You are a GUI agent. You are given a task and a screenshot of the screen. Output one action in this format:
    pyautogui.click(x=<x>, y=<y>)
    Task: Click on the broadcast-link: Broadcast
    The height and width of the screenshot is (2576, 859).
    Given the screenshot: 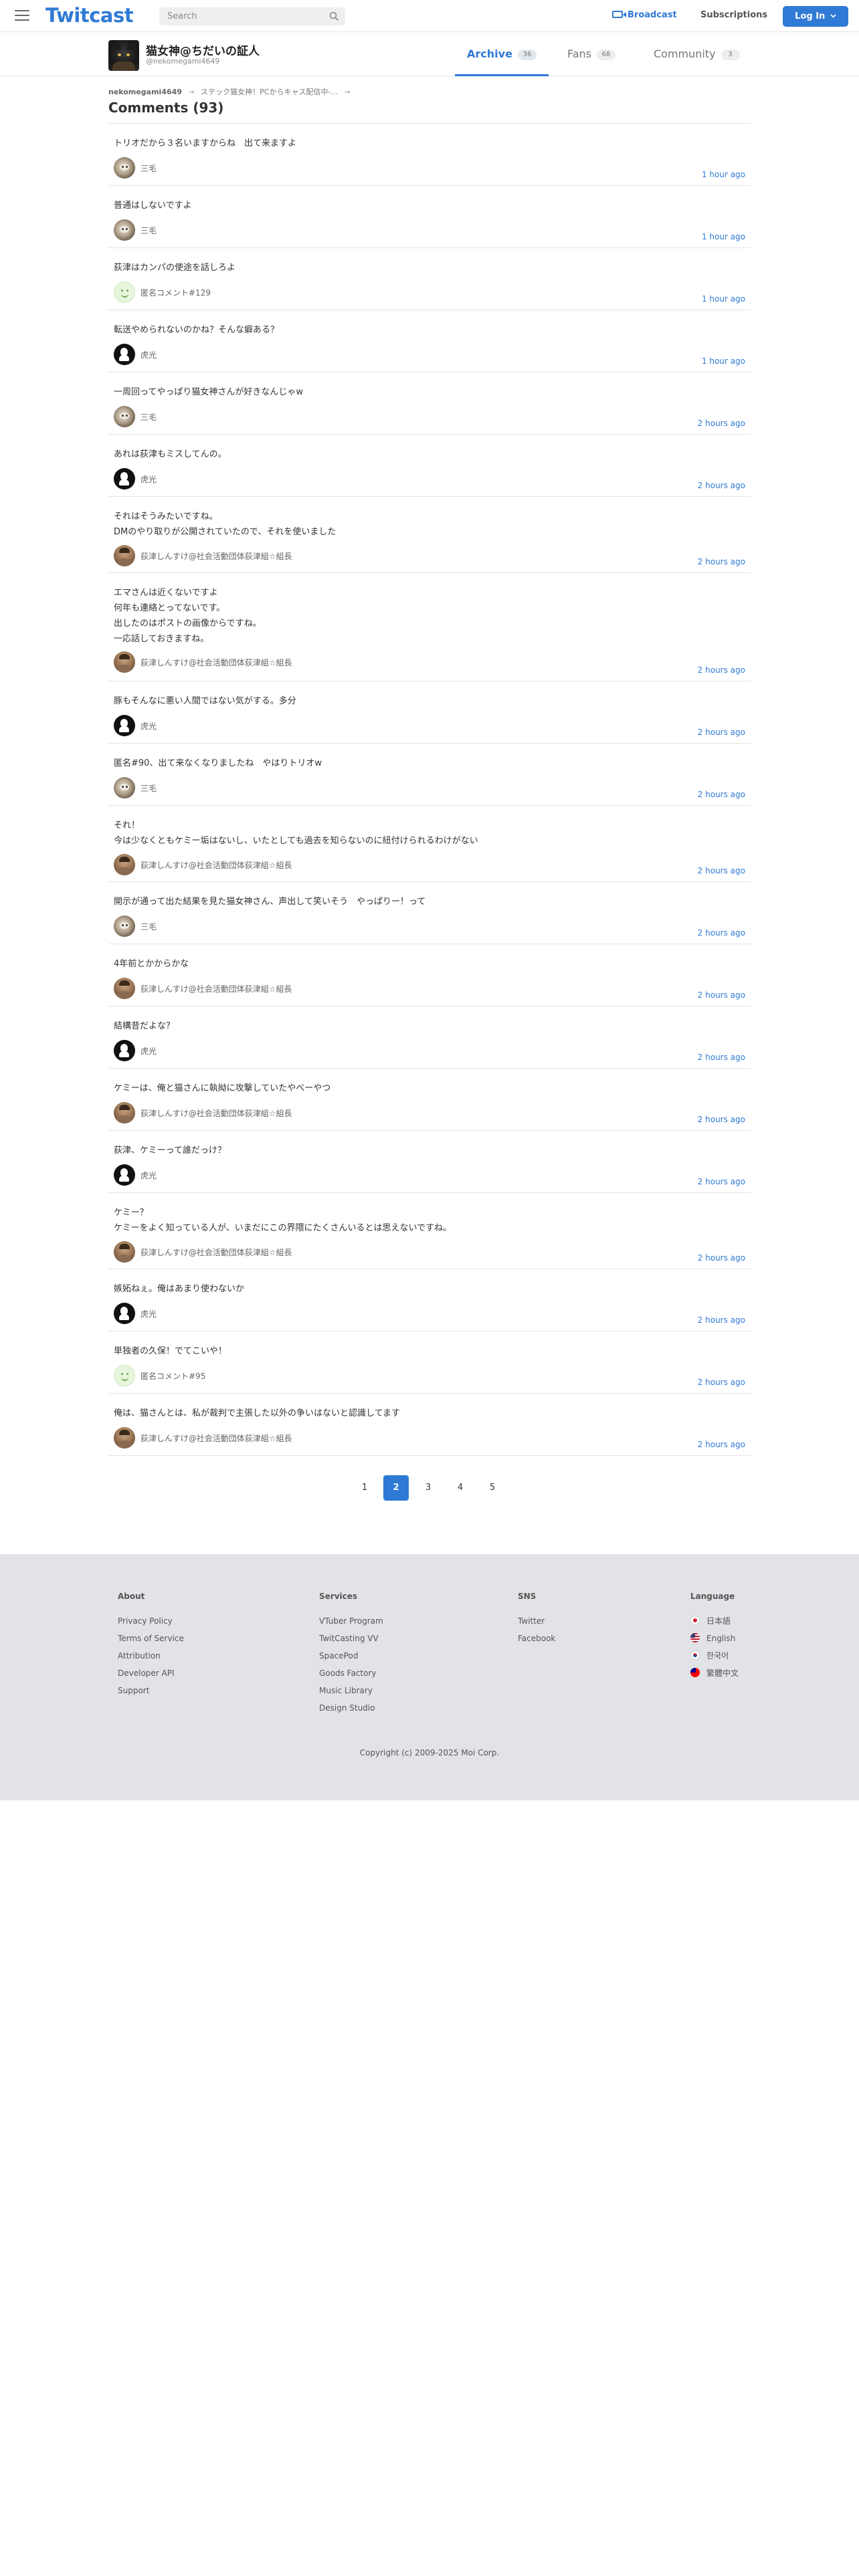 What is the action you would take?
    pyautogui.click(x=644, y=15)
    